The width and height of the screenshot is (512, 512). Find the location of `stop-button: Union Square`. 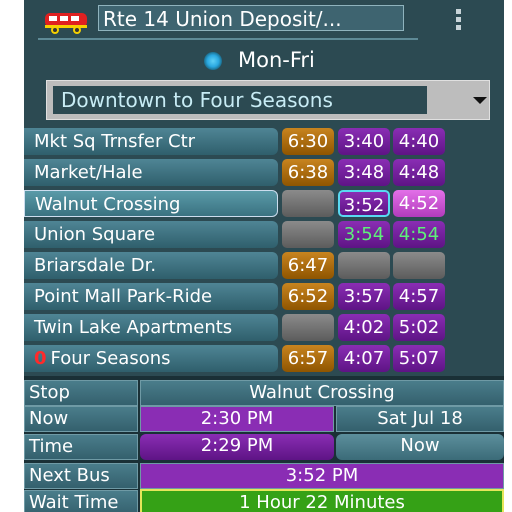

stop-button: Union Square is located at coordinates (151, 234).